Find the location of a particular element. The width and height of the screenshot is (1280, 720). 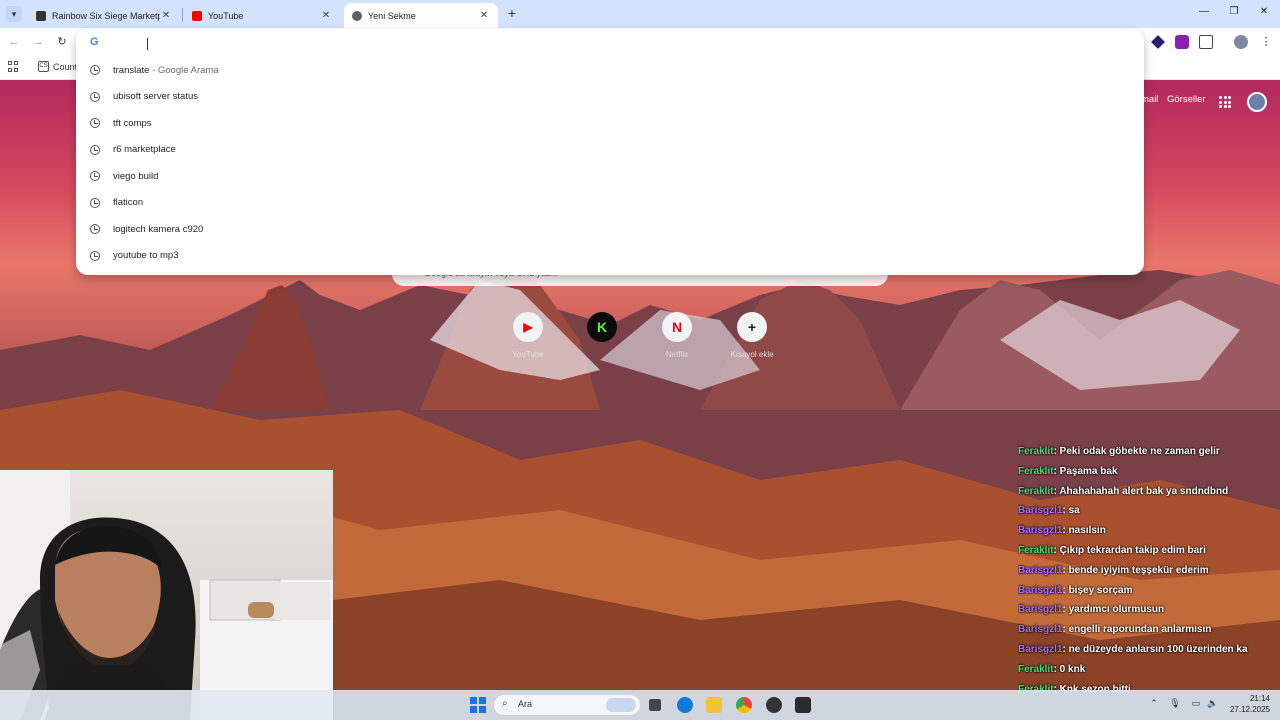

webcam-overlay is located at coordinates (166, 595).